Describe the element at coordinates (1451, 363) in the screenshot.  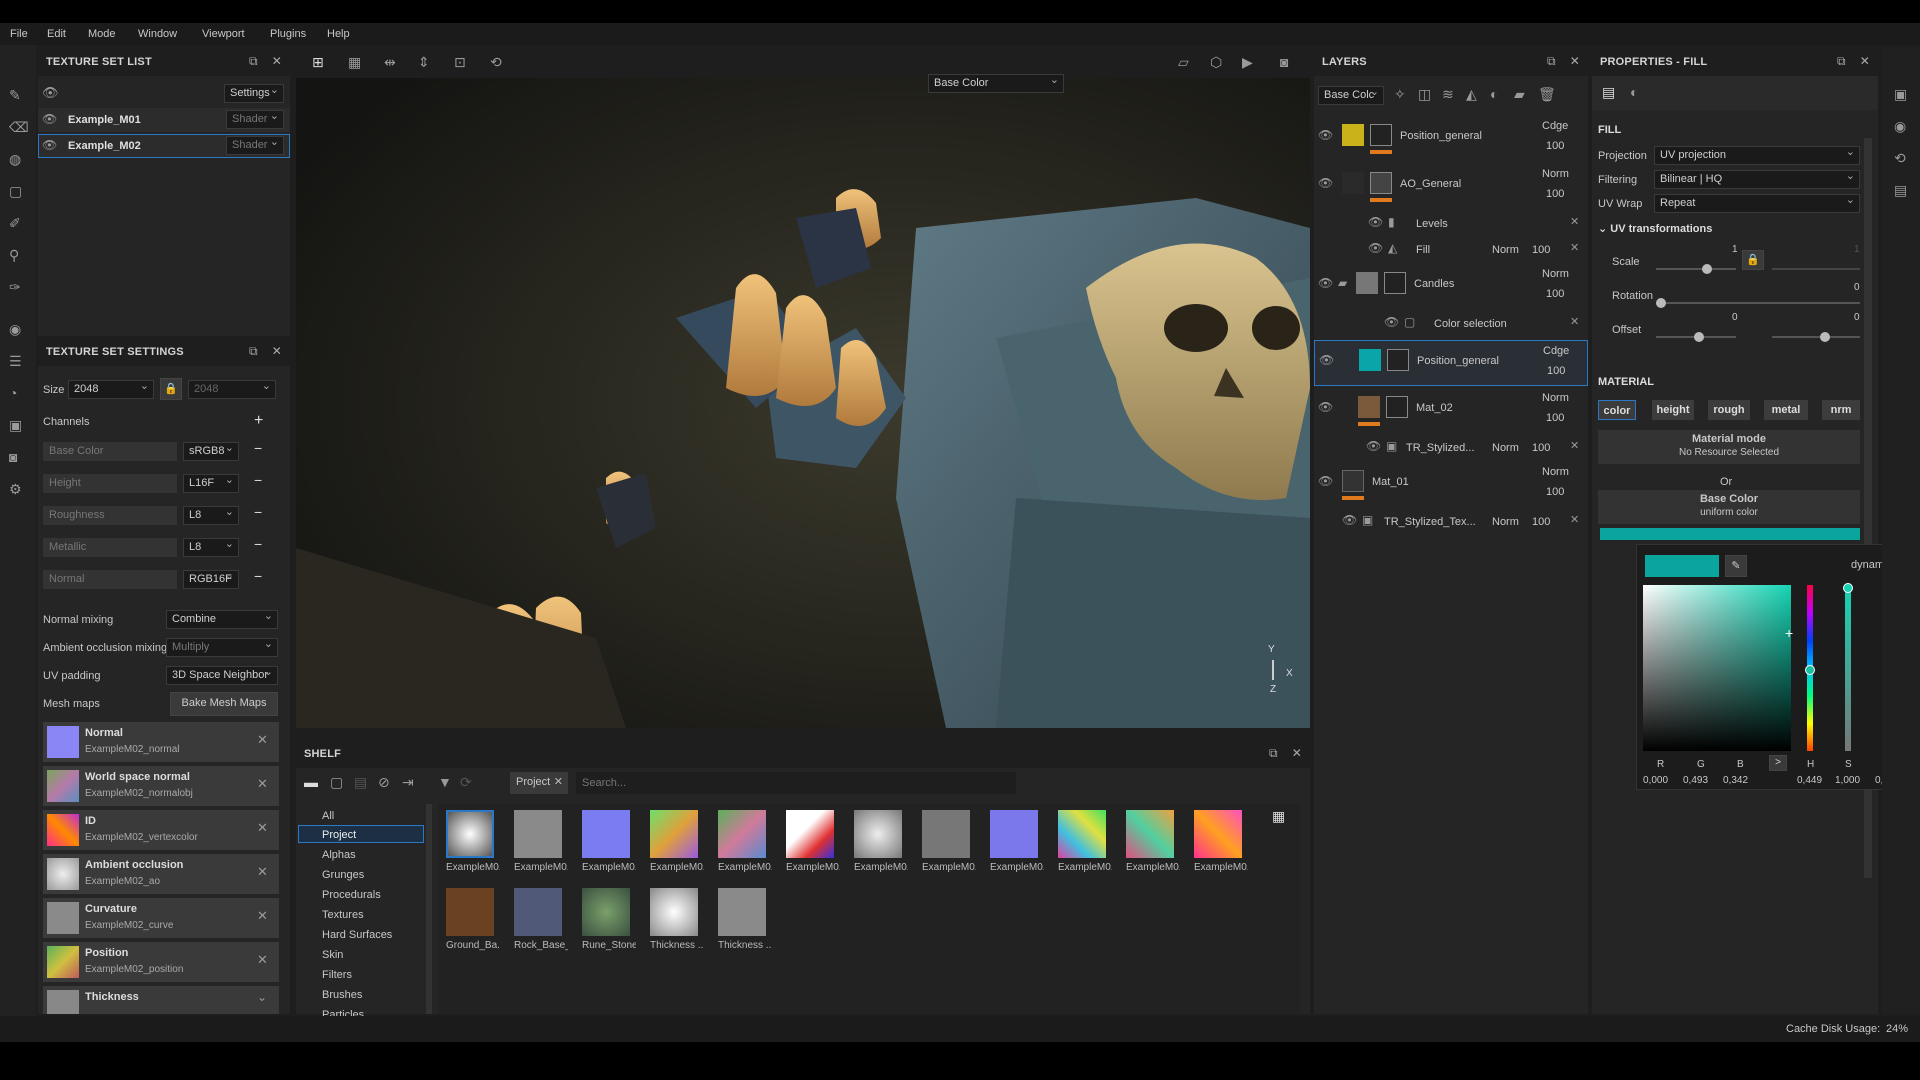
I see `layer-row-selected: 👁 Position_general Cdge 100` at that location.